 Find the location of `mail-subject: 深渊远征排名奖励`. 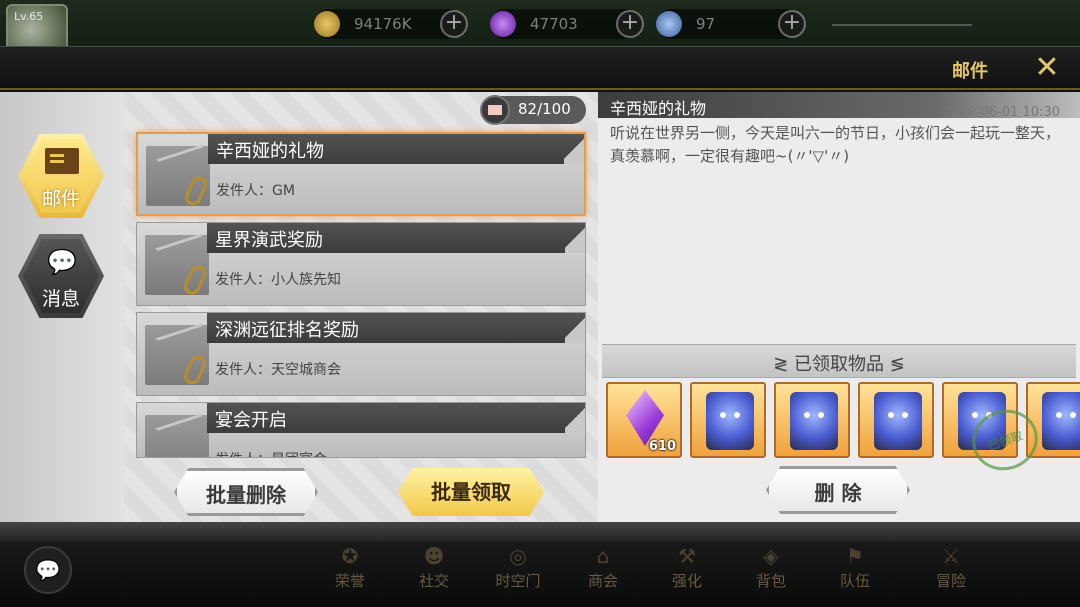

mail-subject: 深渊远征排名奖励 is located at coordinates (287, 330).